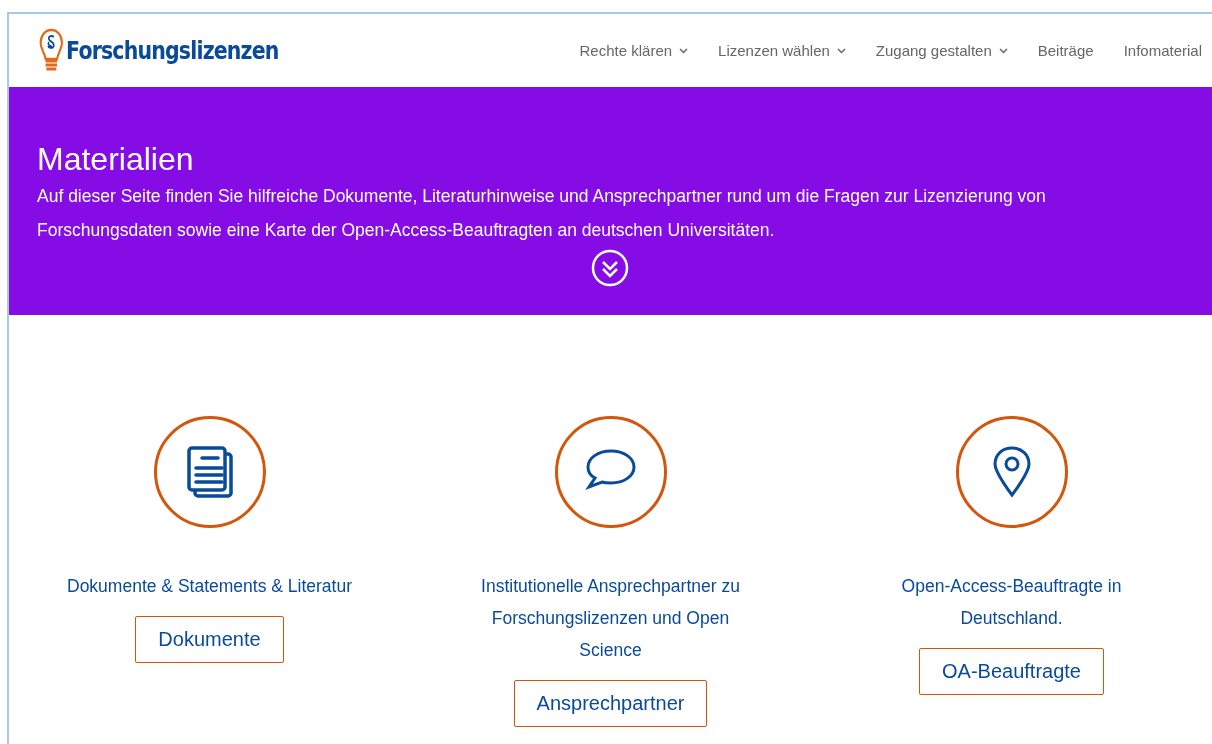 The image size is (1212, 744). What do you see at coordinates (209, 472) in the screenshot?
I see `documents-icon` at bounding box center [209, 472].